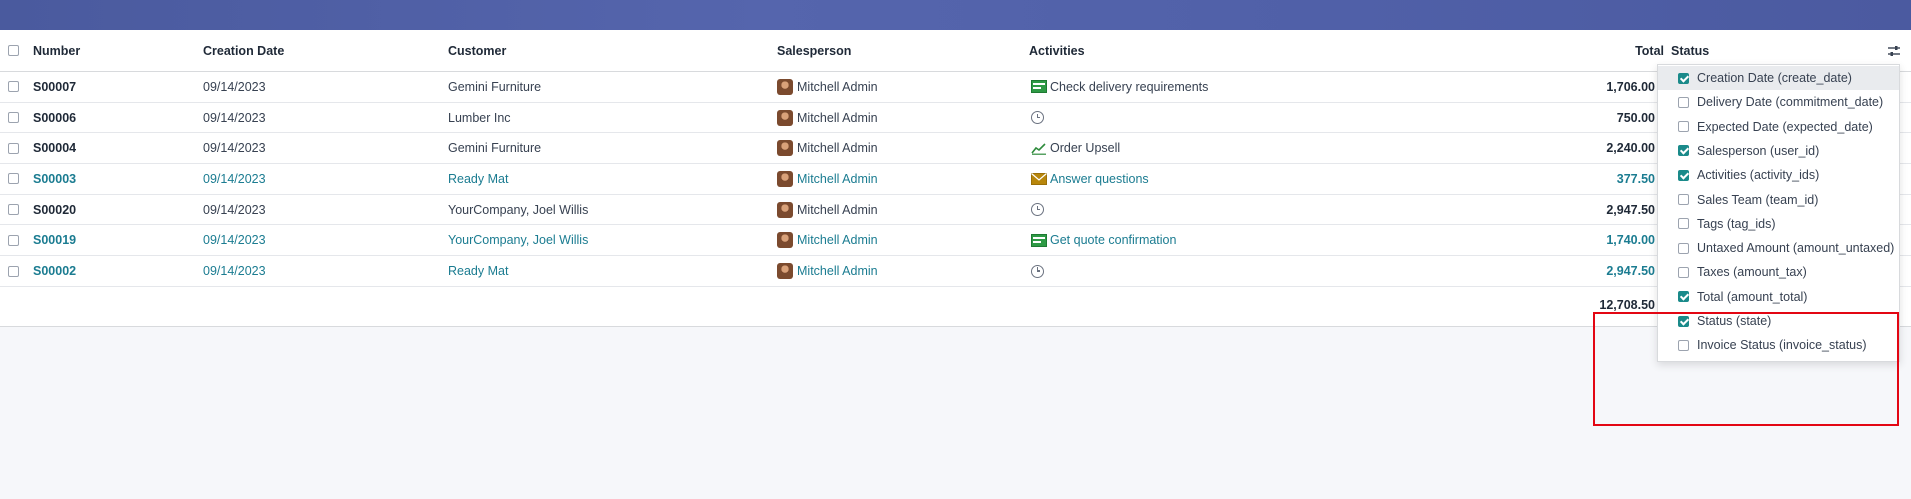 This screenshot has height=499, width=1911. What do you see at coordinates (1778, 102) in the screenshot?
I see `optional-column-option: Delivery Date (commitment_date)` at bounding box center [1778, 102].